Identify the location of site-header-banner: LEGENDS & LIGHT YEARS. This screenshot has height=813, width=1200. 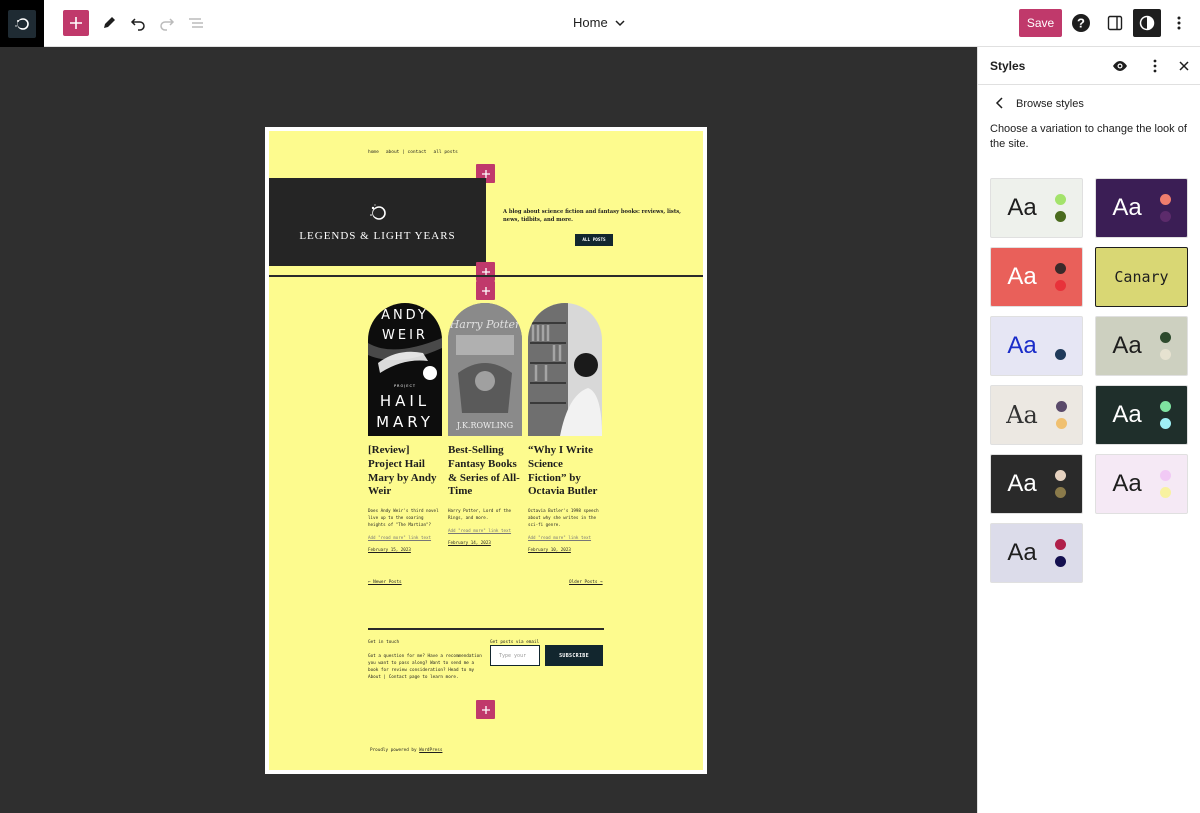
(377, 222).